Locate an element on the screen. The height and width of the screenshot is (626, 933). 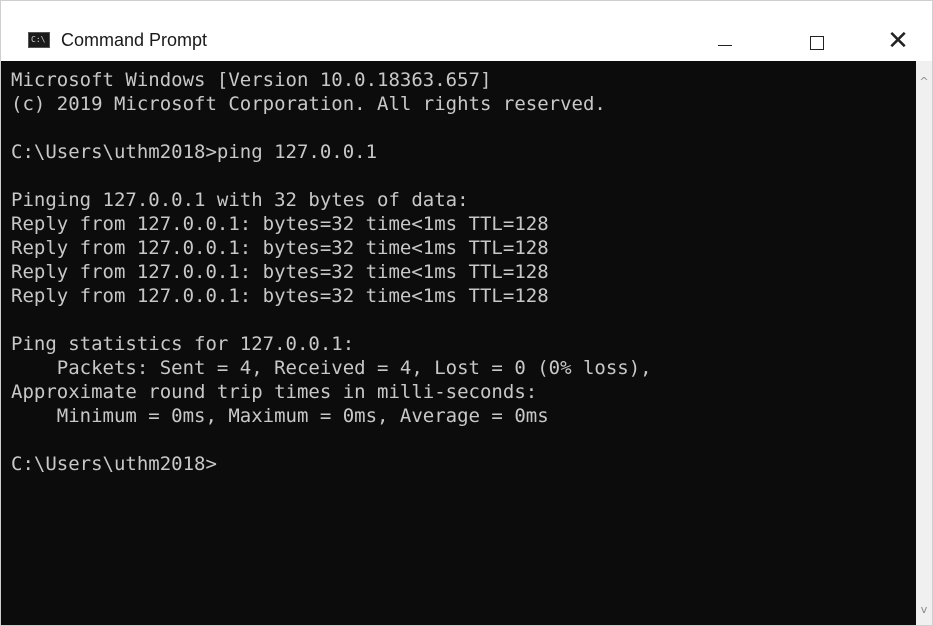
cmd-icon-label: C:\ is located at coordinates (38, 39).